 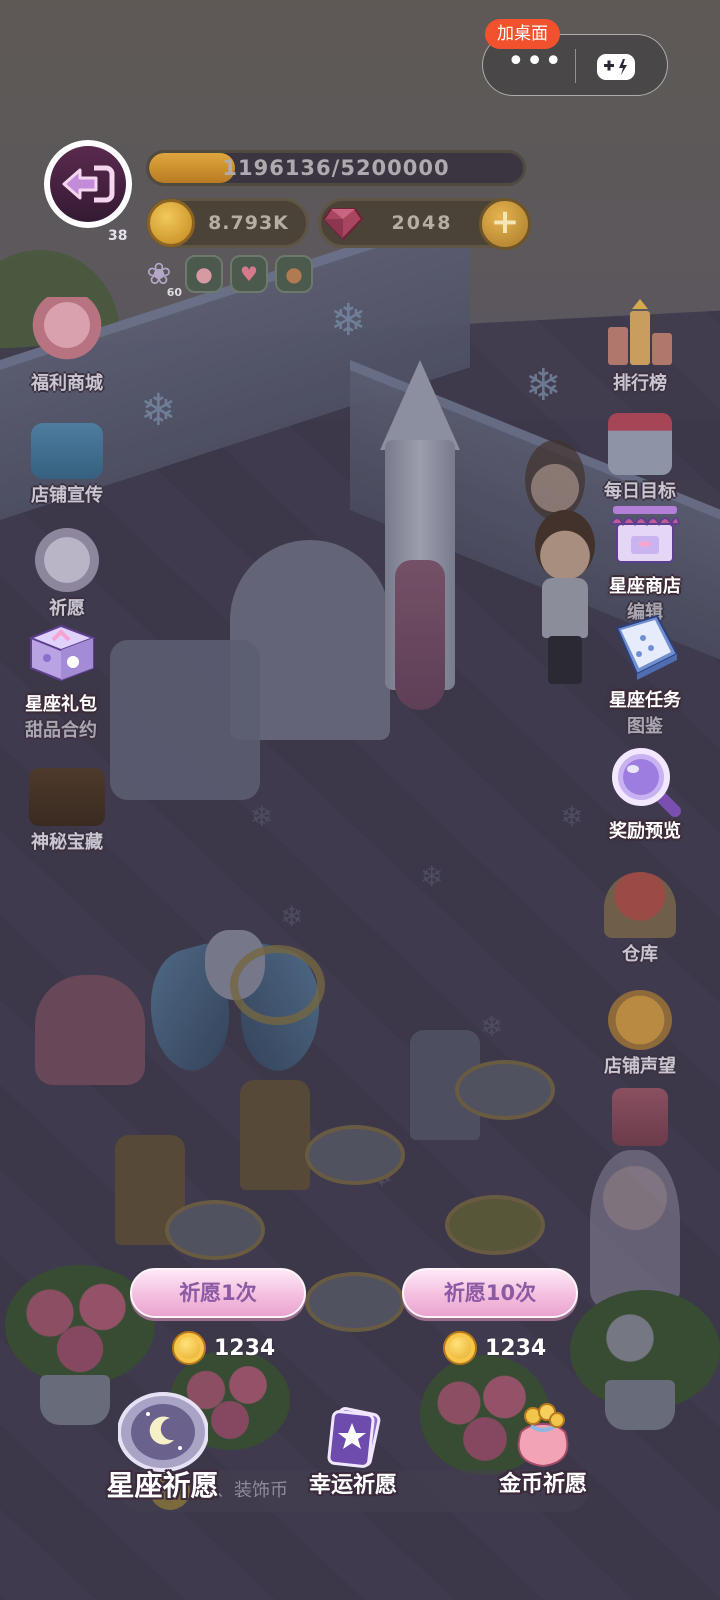 I want to click on wish-ten-cost-value: 1234, so click(x=516, y=1348).